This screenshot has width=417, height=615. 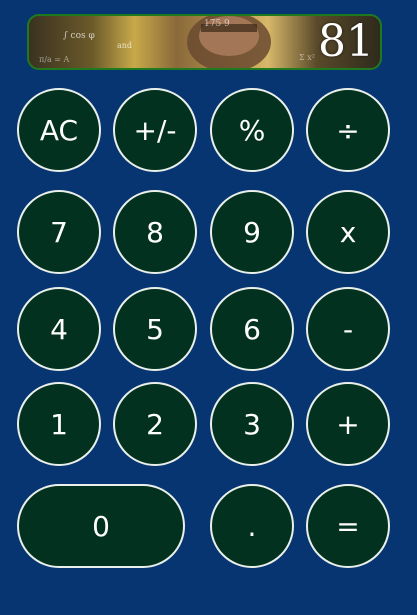 What do you see at coordinates (252, 329) in the screenshot?
I see `digit-6-button: 6` at bounding box center [252, 329].